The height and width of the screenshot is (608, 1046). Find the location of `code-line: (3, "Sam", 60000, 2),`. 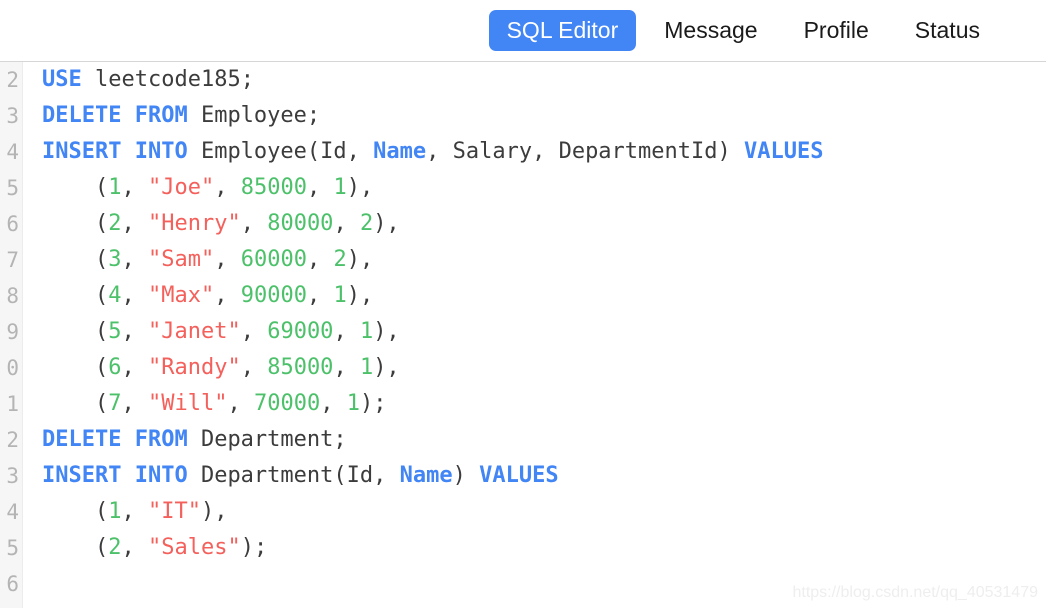

code-line: (3, "Sam", 60000, 2), is located at coordinates (535, 260).